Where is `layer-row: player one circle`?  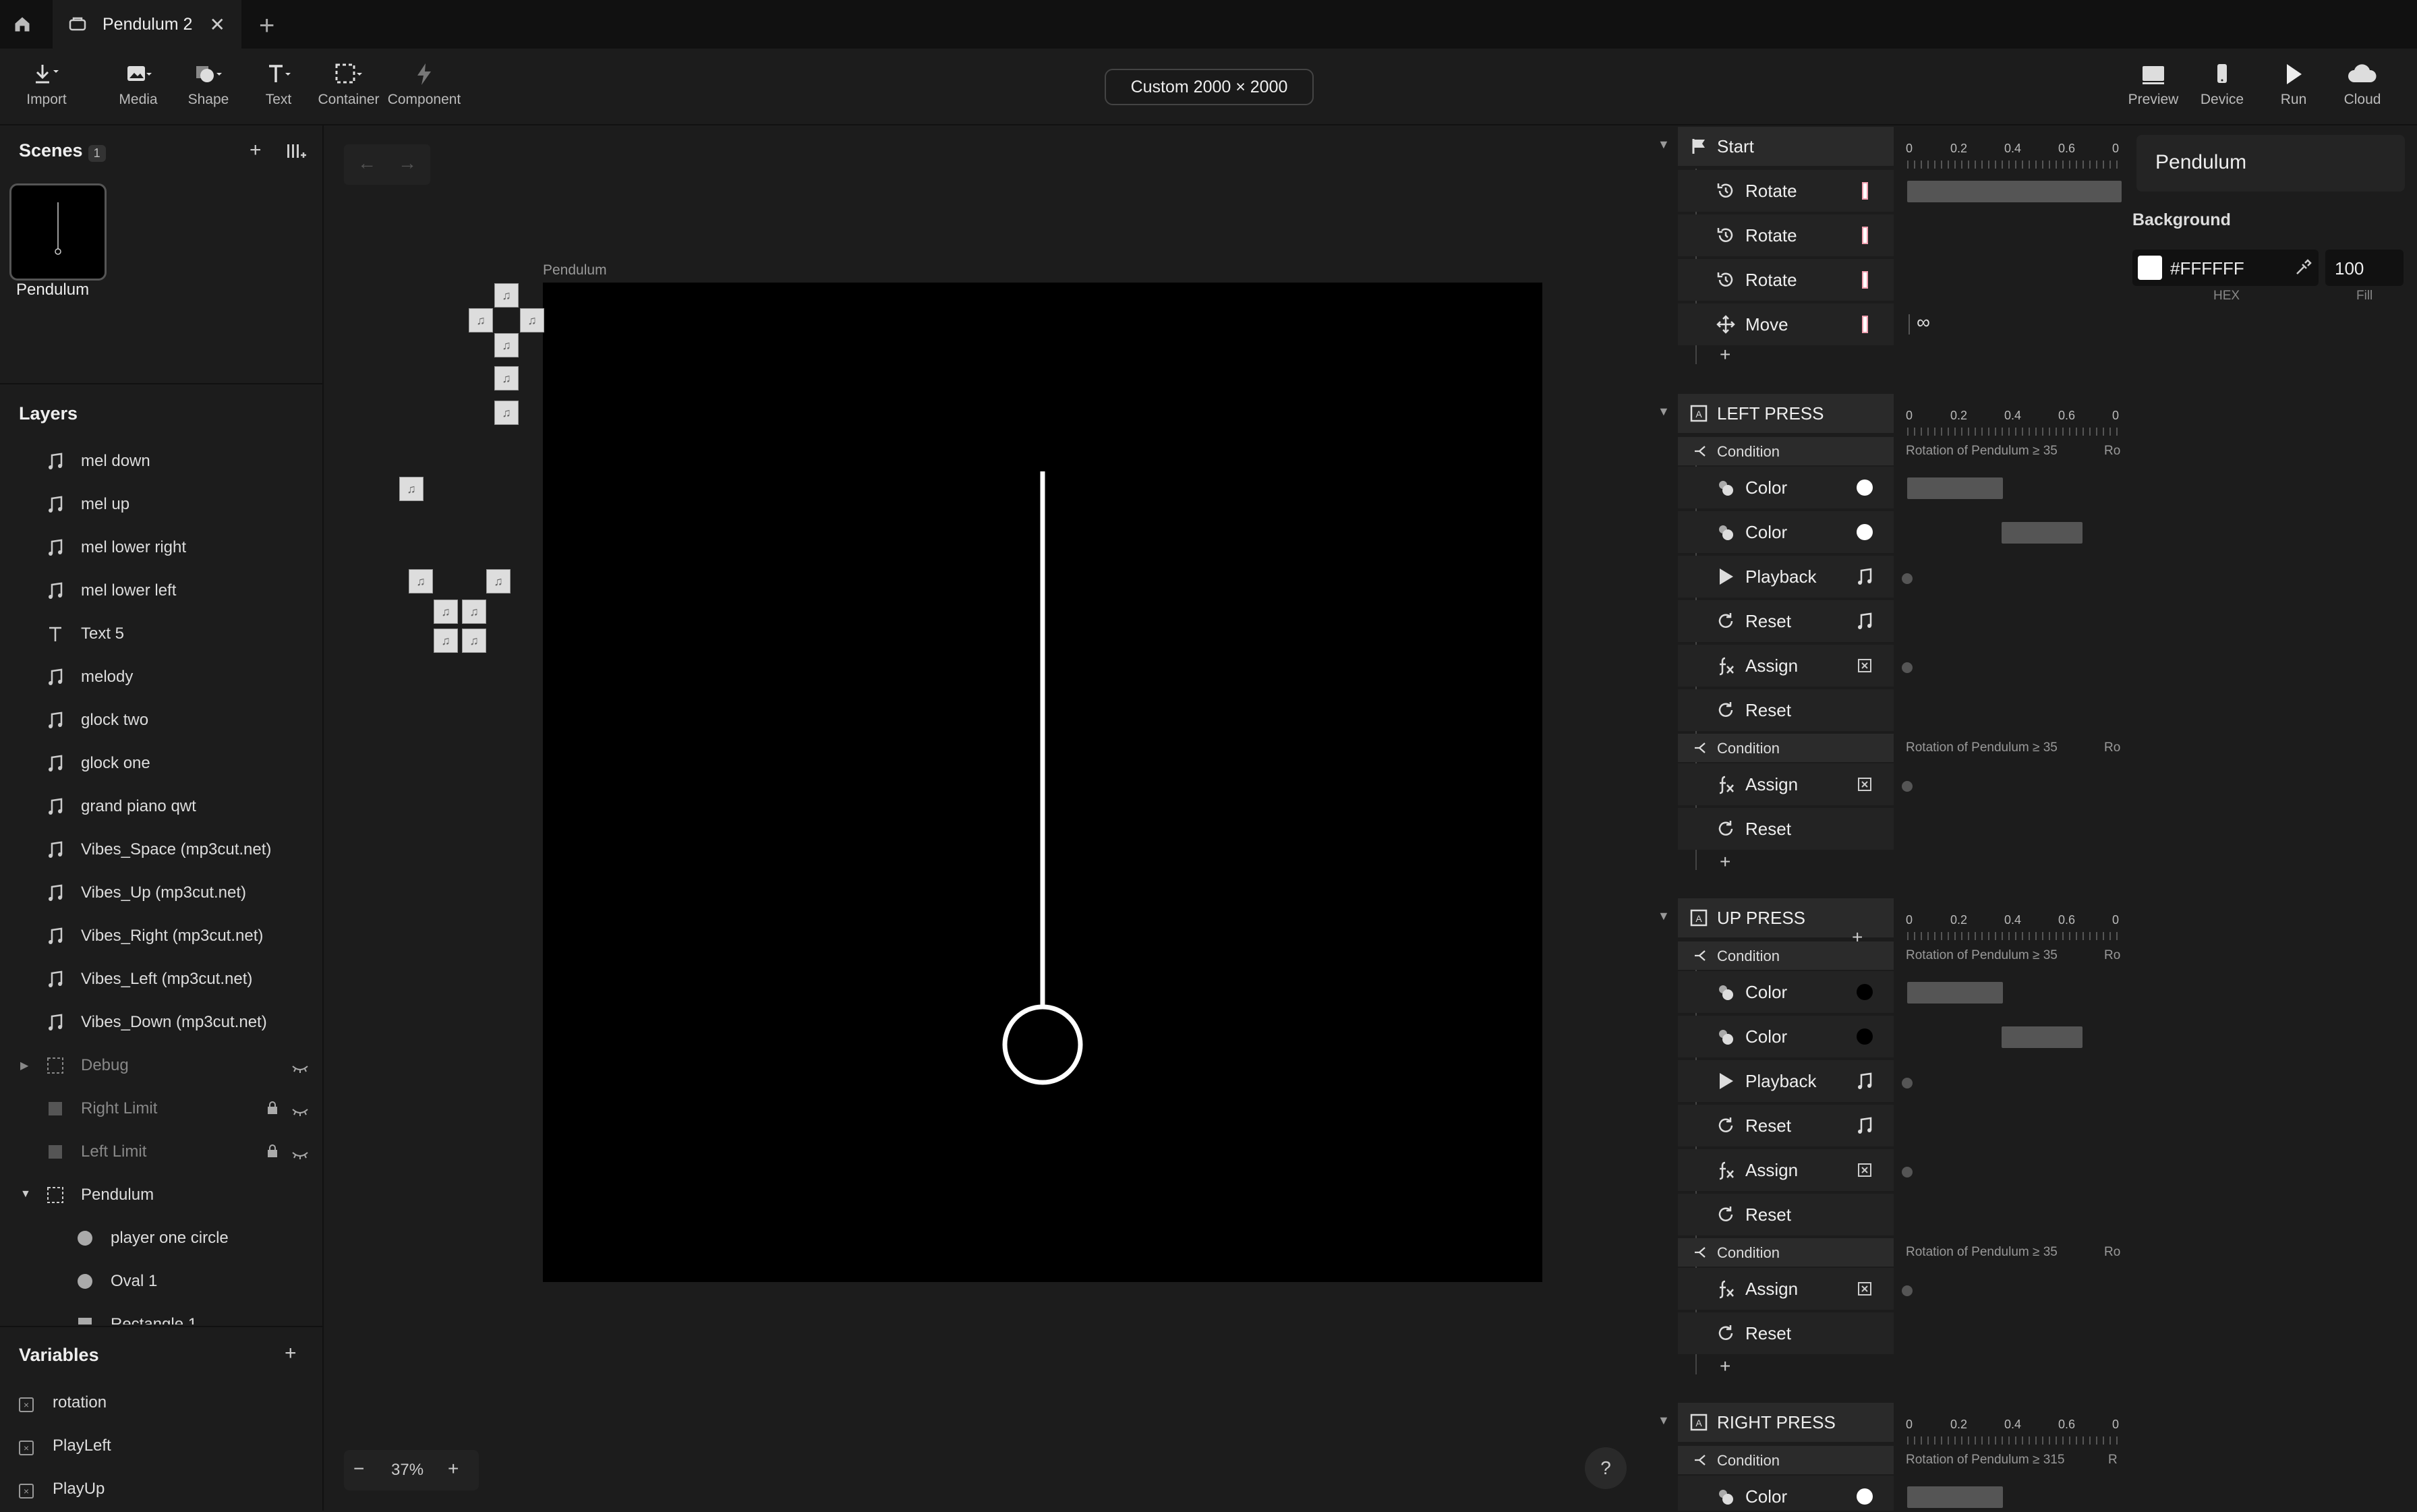 layer-row: player one circle is located at coordinates (161, 1238).